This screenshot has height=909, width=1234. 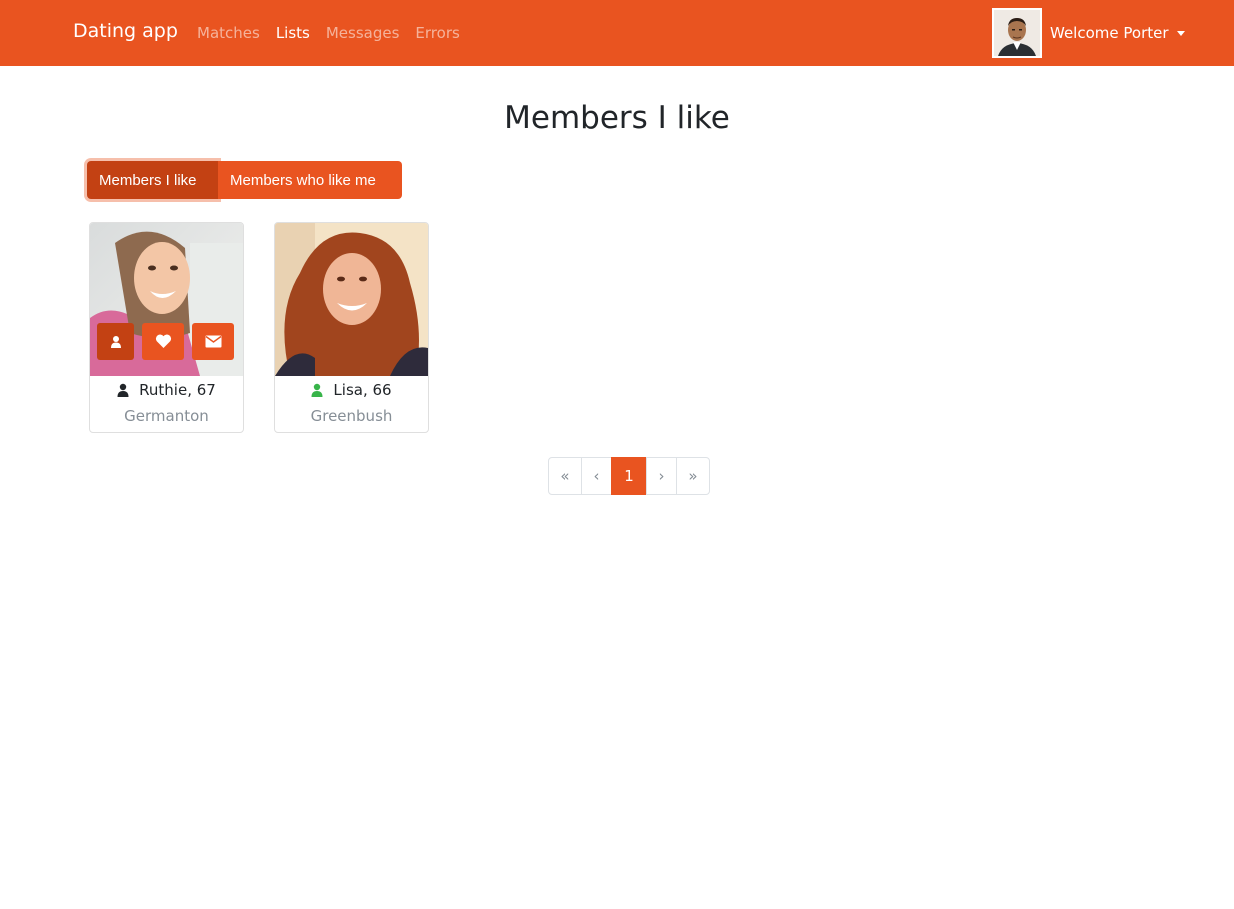 What do you see at coordinates (166, 403) in the screenshot?
I see `member-card-body: Ruthie, 67 Germanton` at bounding box center [166, 403].